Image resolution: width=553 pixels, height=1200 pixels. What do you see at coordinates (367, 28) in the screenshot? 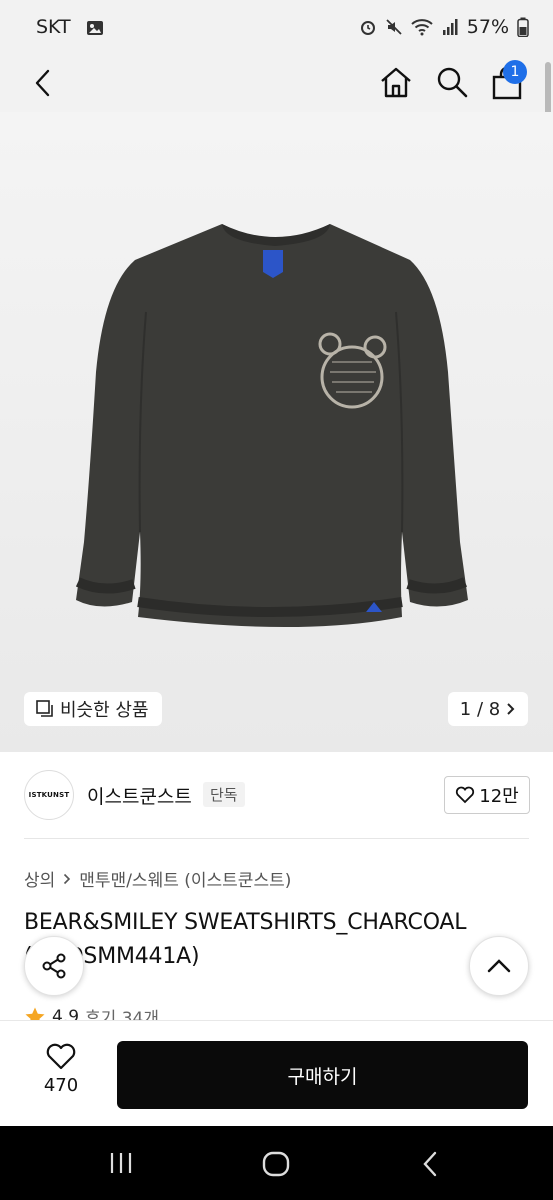
I see `alarm-icon` at bounding box center [367, 28].